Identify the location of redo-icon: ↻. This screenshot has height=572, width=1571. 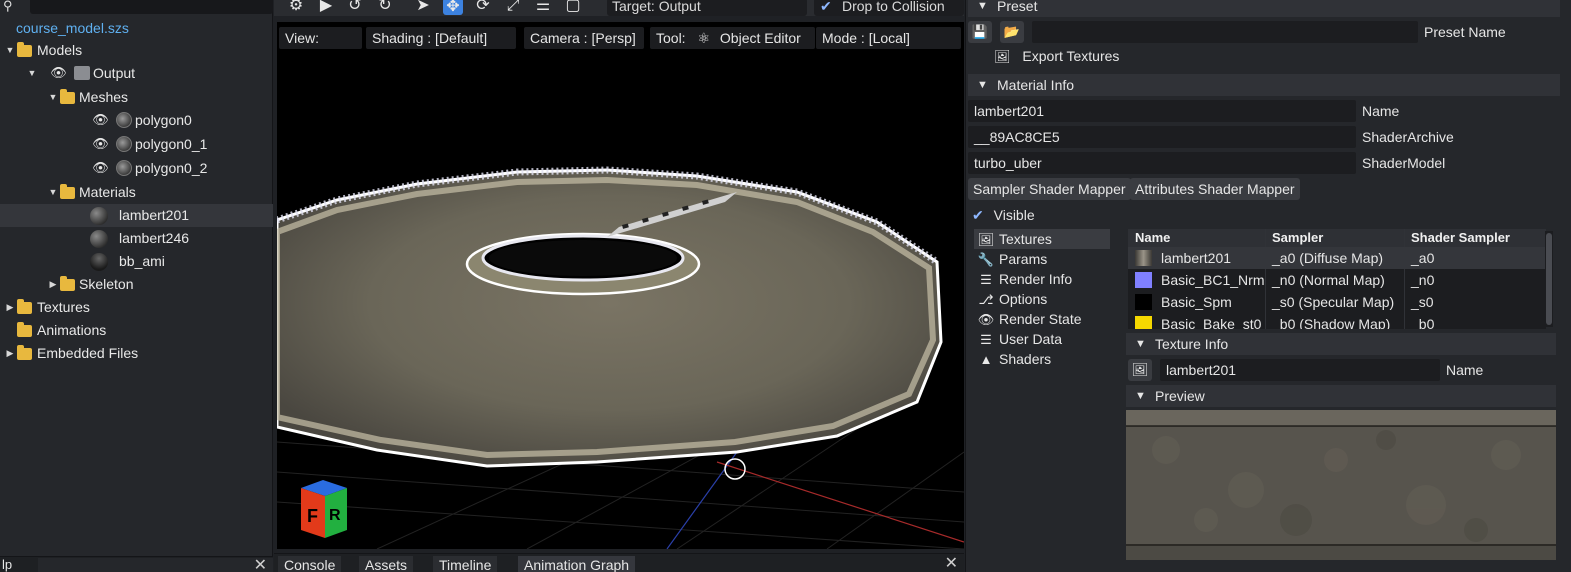
(385, 7).